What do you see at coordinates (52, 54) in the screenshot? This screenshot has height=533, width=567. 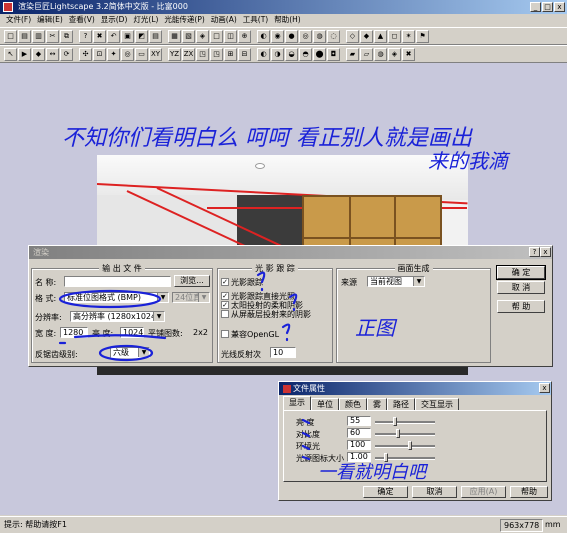 I see `tool-button-icon: ↔` at bounding box center [52, 54].